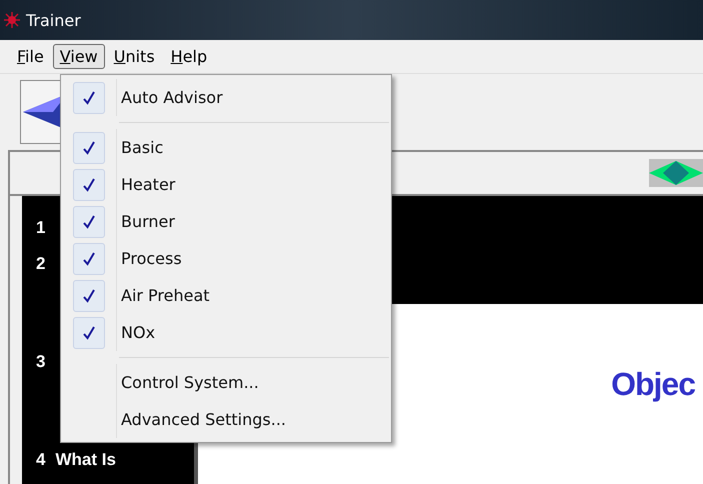  I want to click on menu-option: Process, so click(226, 258).